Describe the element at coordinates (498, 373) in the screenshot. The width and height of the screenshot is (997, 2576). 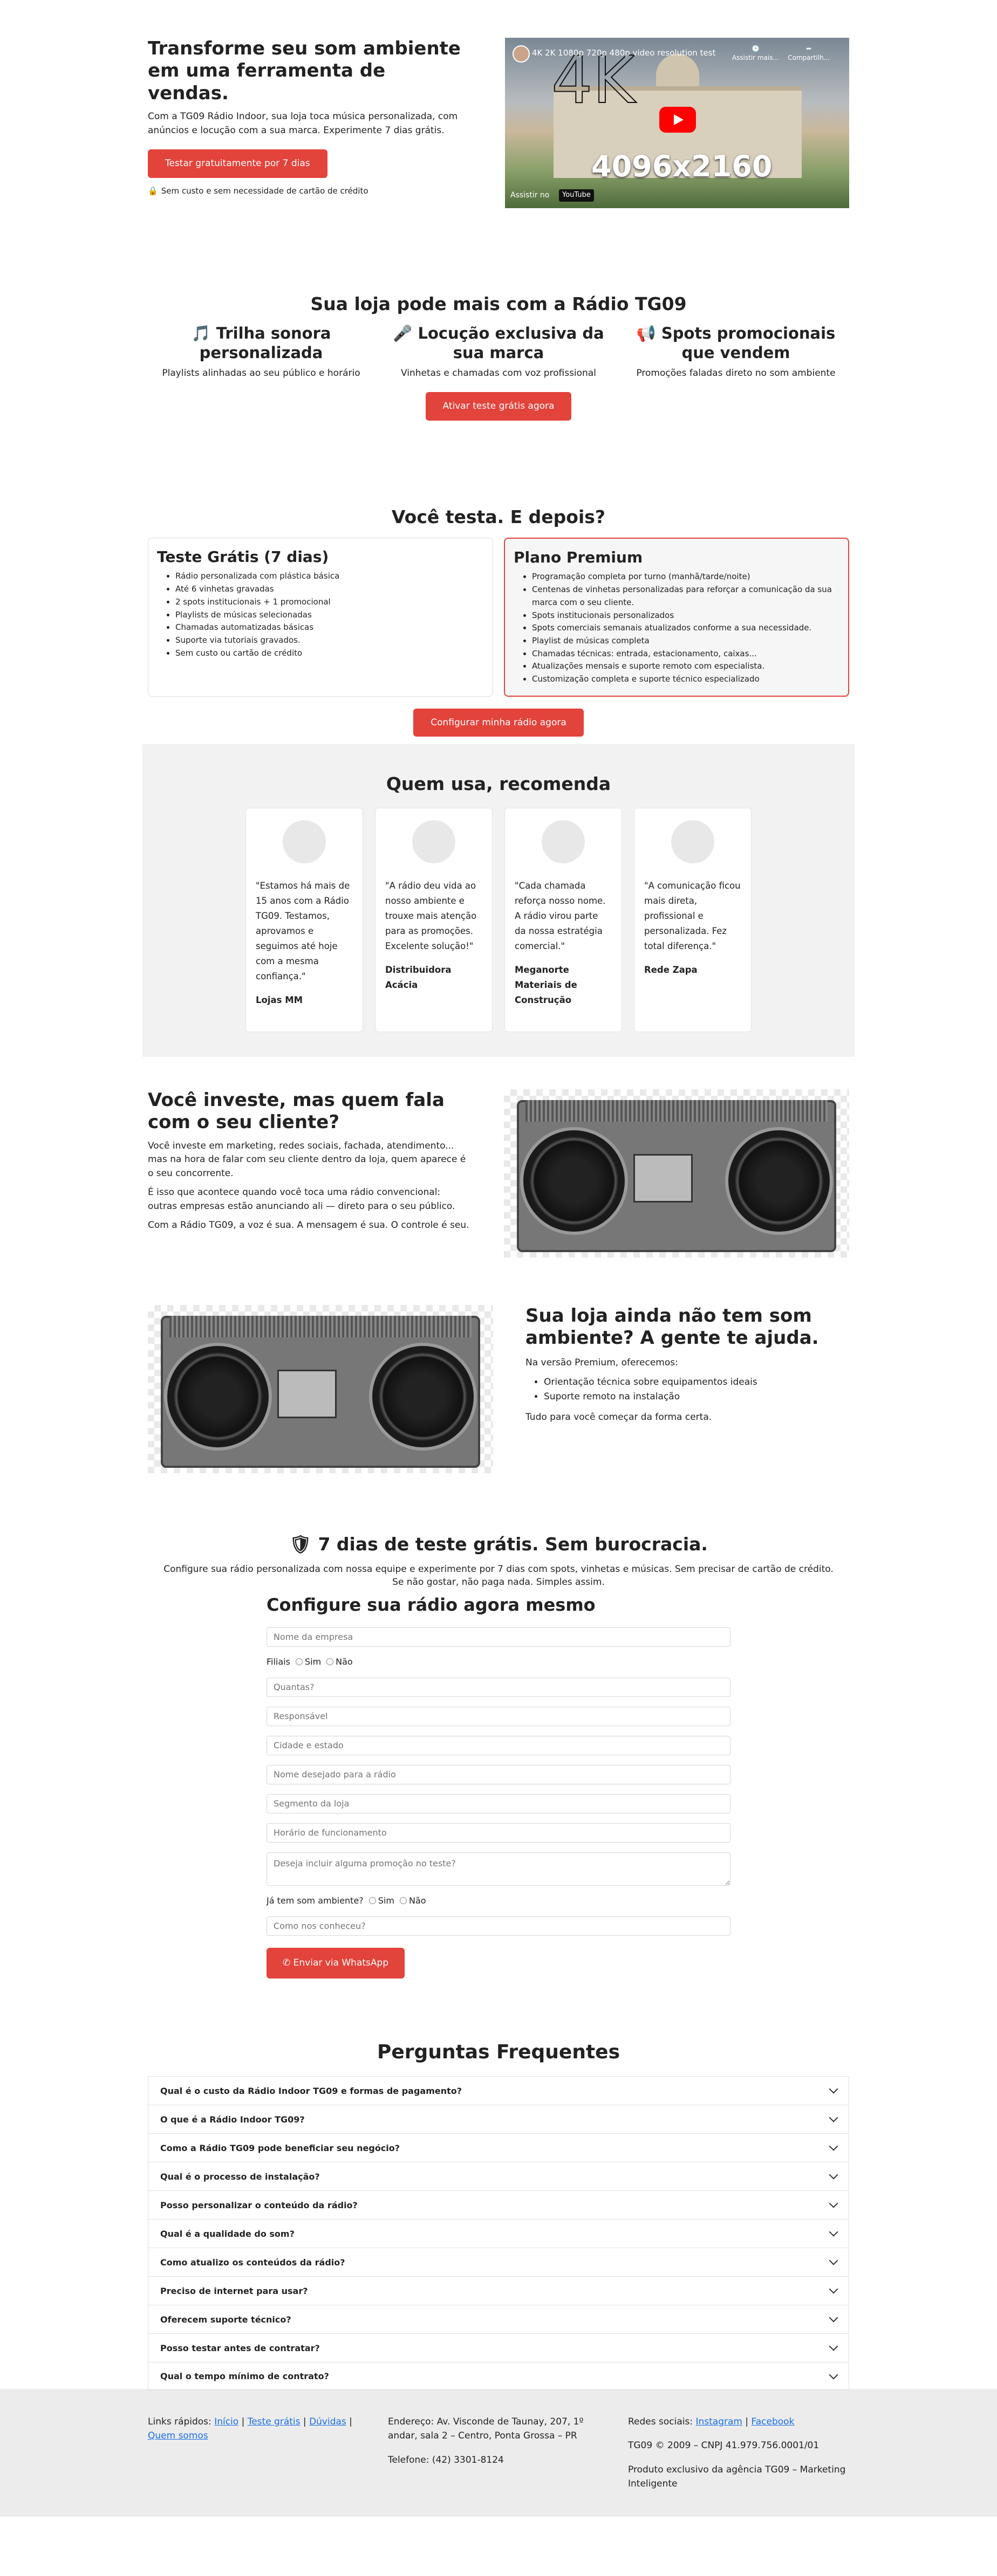
I see `feature-text: Vinhetas e chamadas com voz profissional` at that location.